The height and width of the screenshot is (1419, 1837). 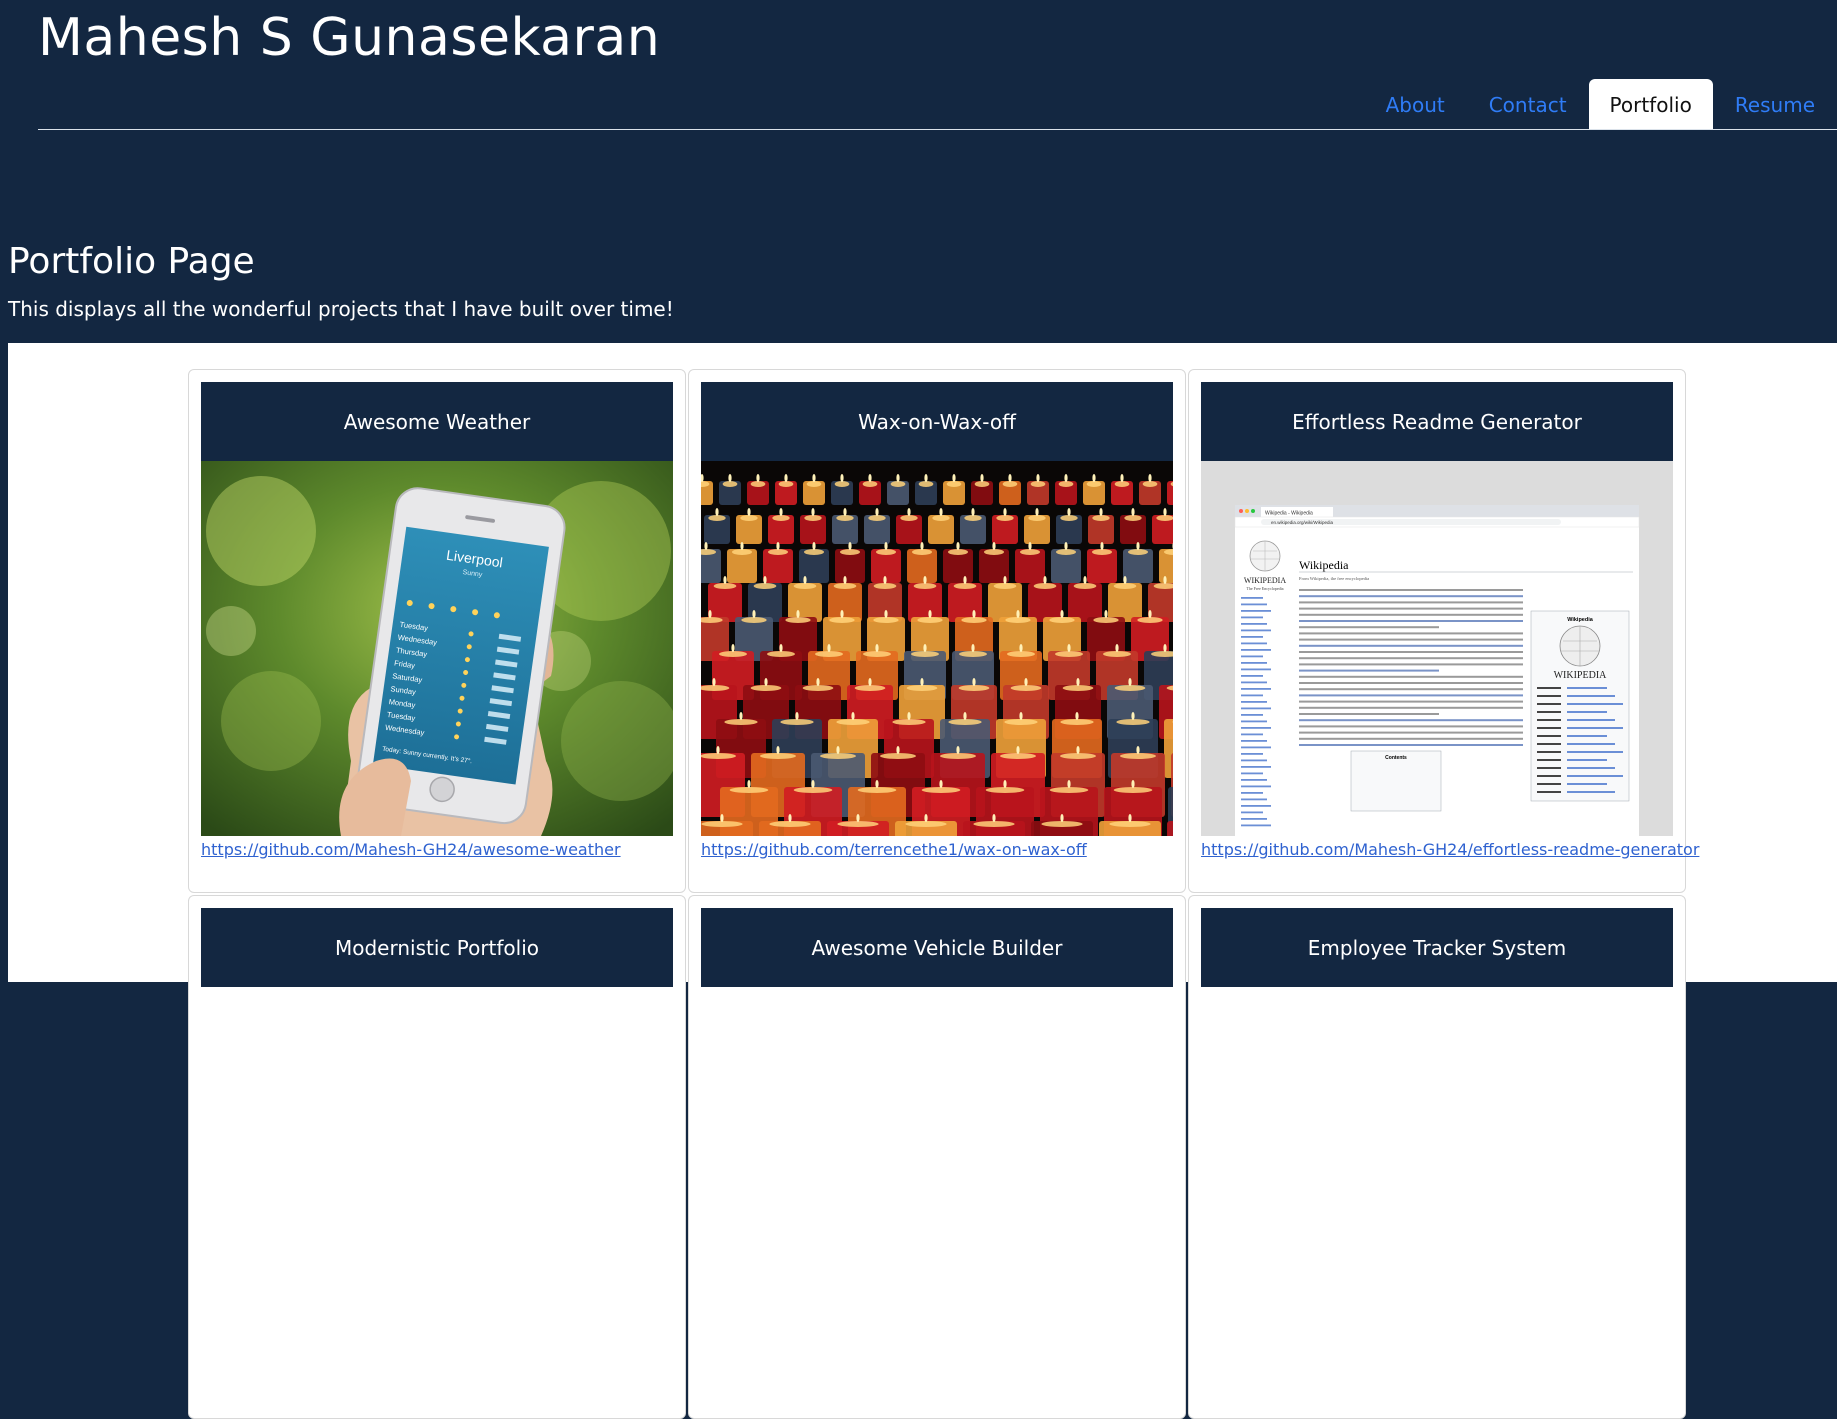 What do you see at coordinates (1650, 104) in the screenshot?
I see `nav-portfolio: Portfolio` at bounding box center [1650, 104].